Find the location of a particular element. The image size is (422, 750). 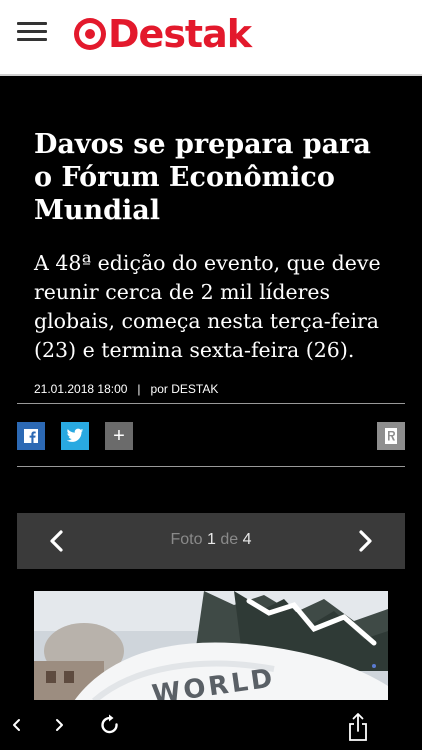

back-button is located at coordinates (17, 725).